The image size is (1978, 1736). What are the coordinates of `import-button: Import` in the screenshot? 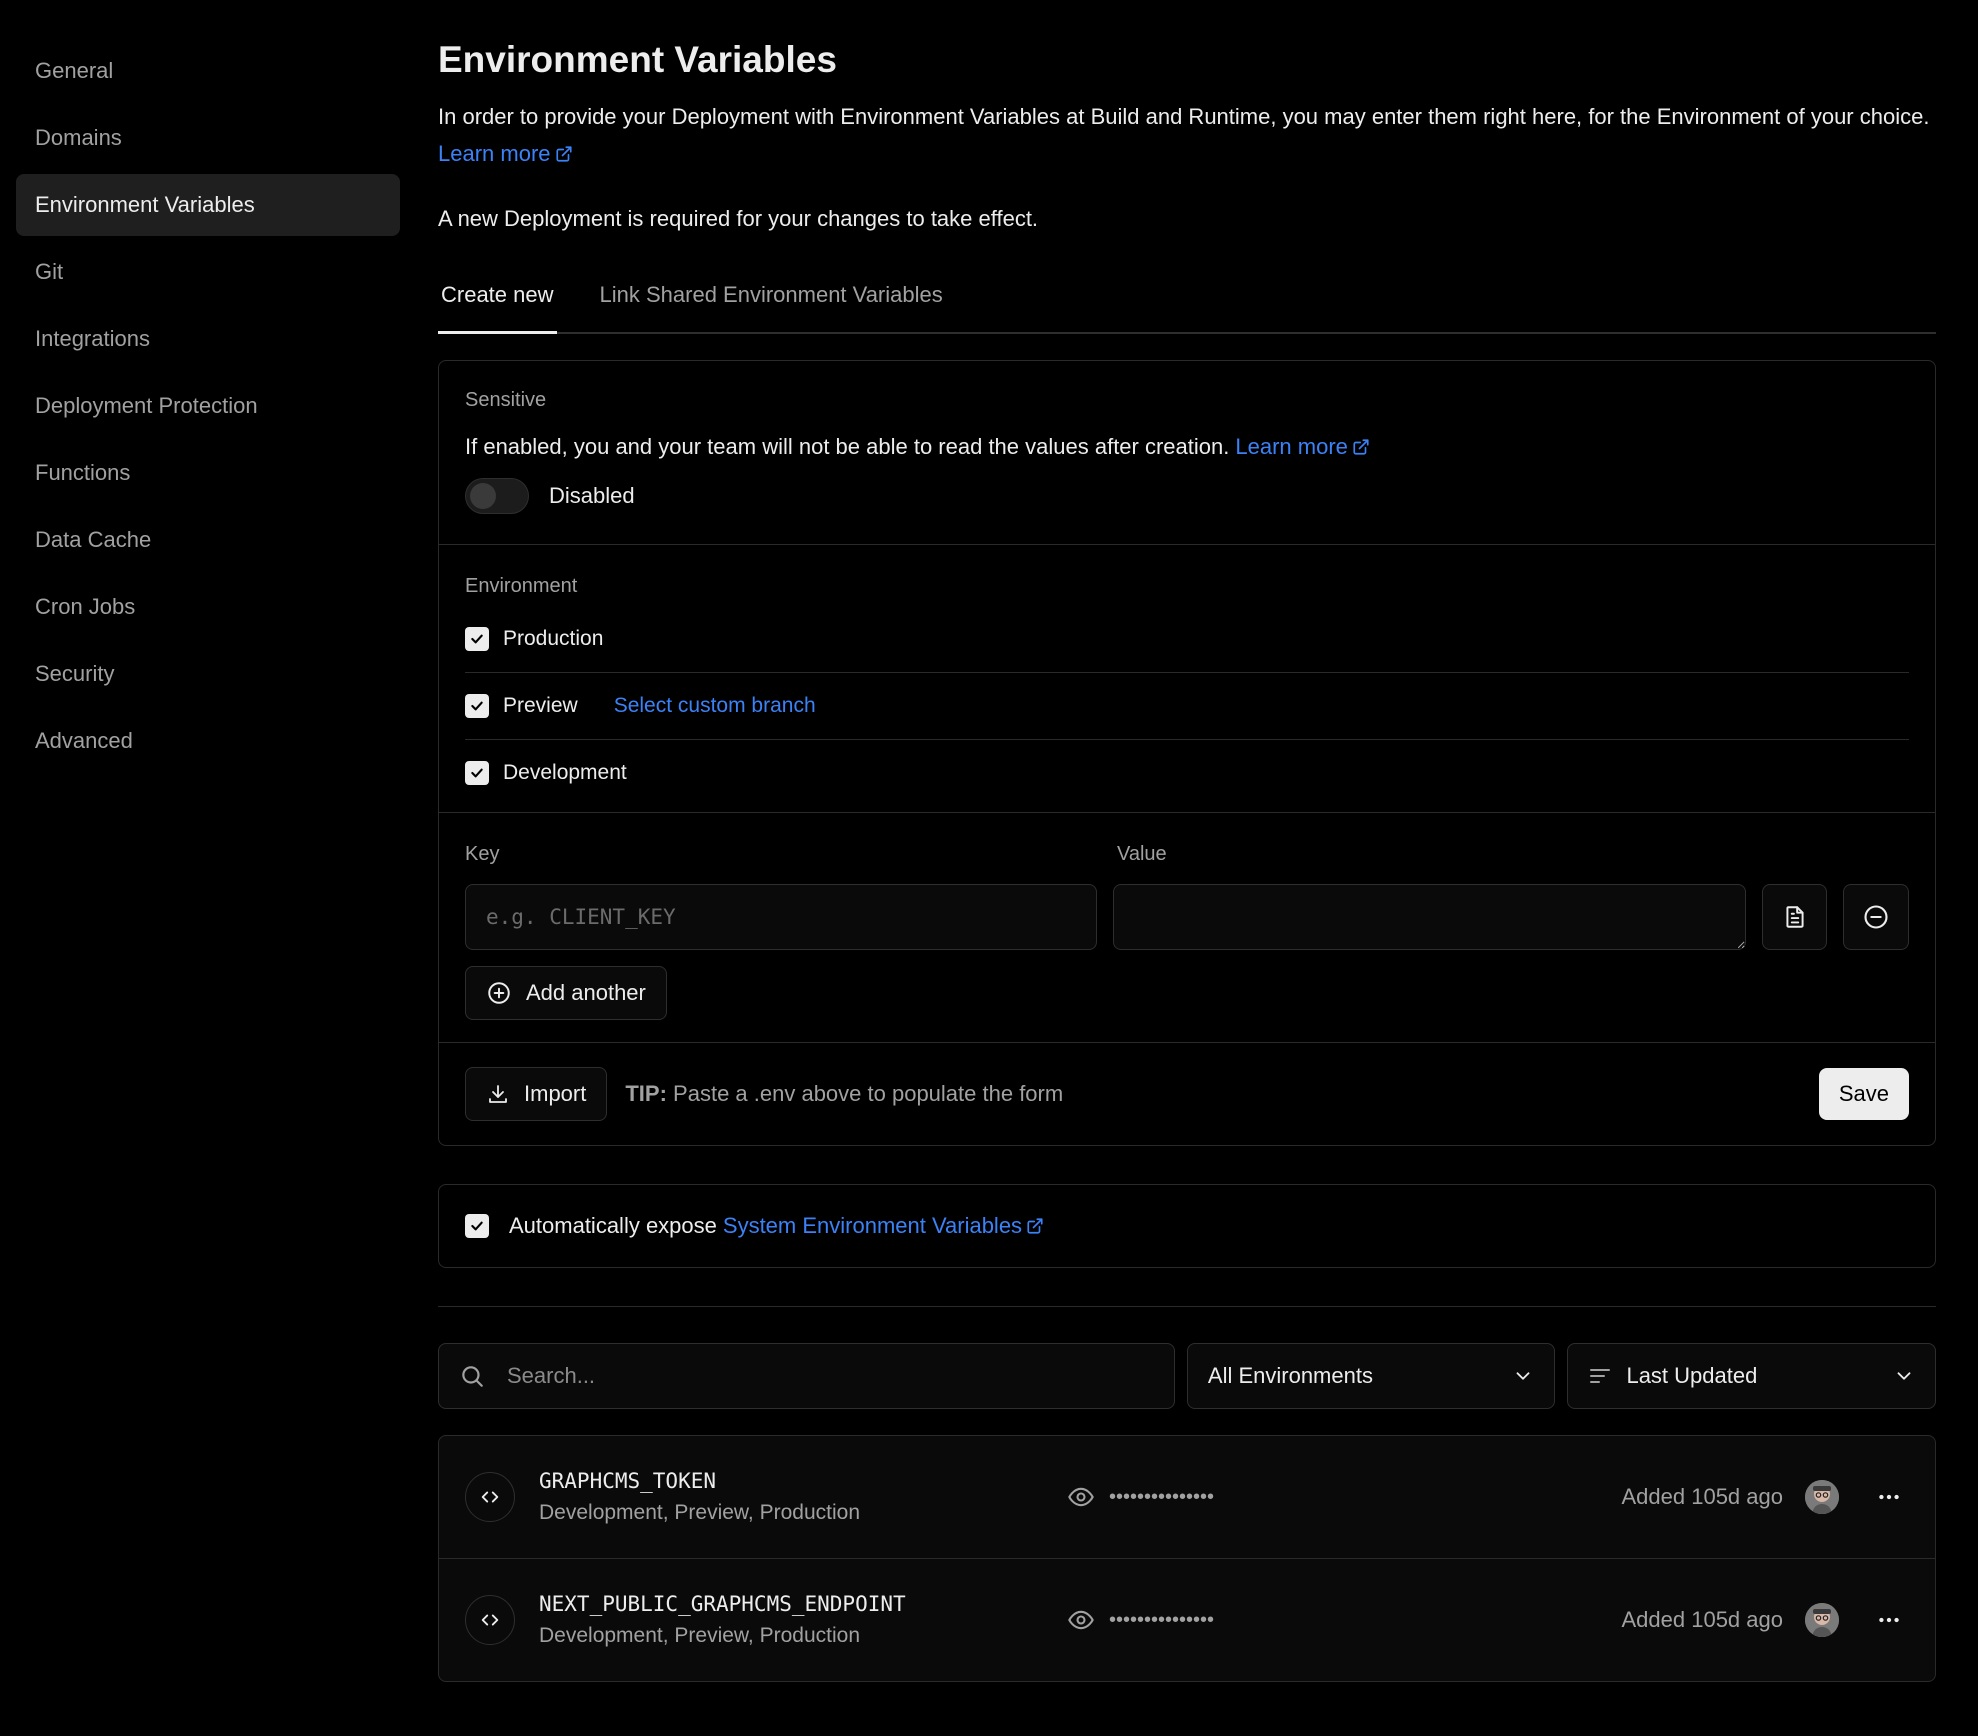 It's located at (536, 1094).